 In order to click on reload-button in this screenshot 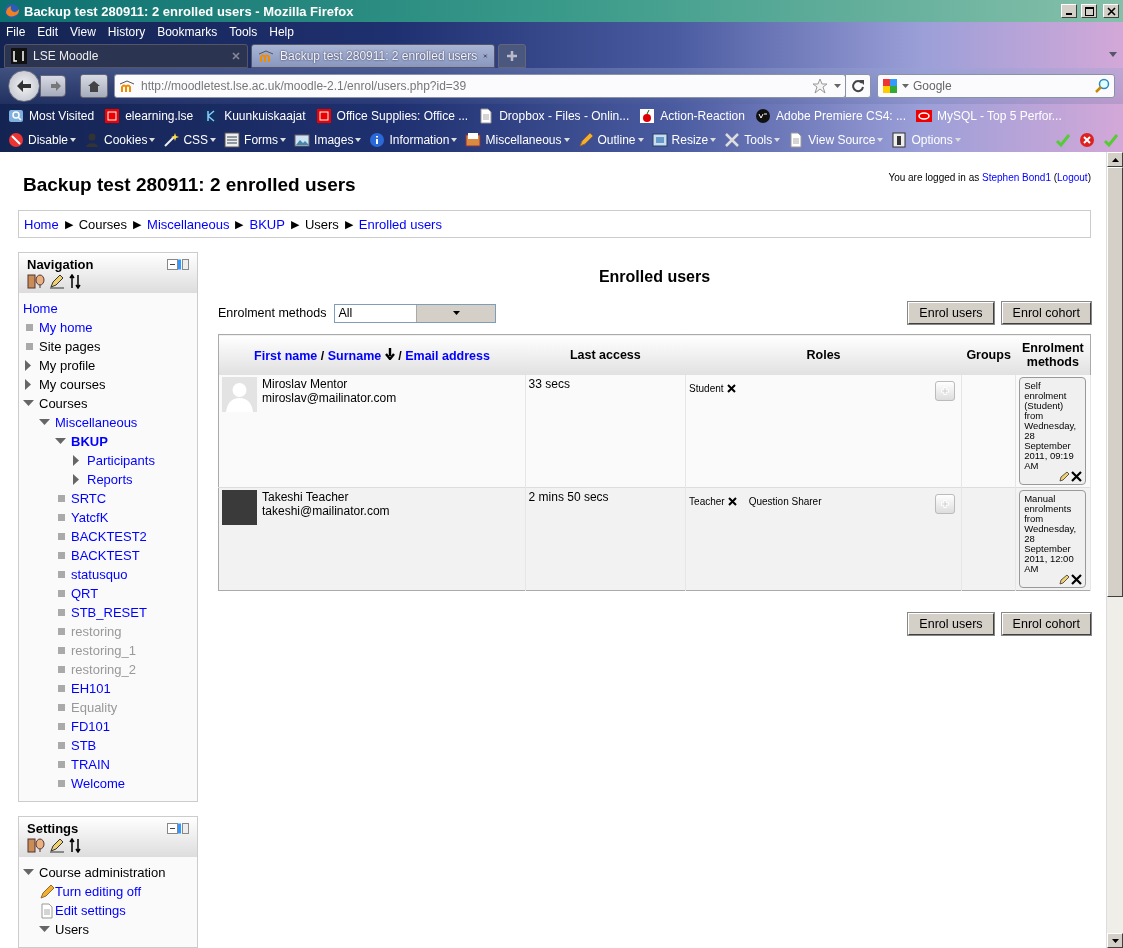, I will do `click(858, 86)`.